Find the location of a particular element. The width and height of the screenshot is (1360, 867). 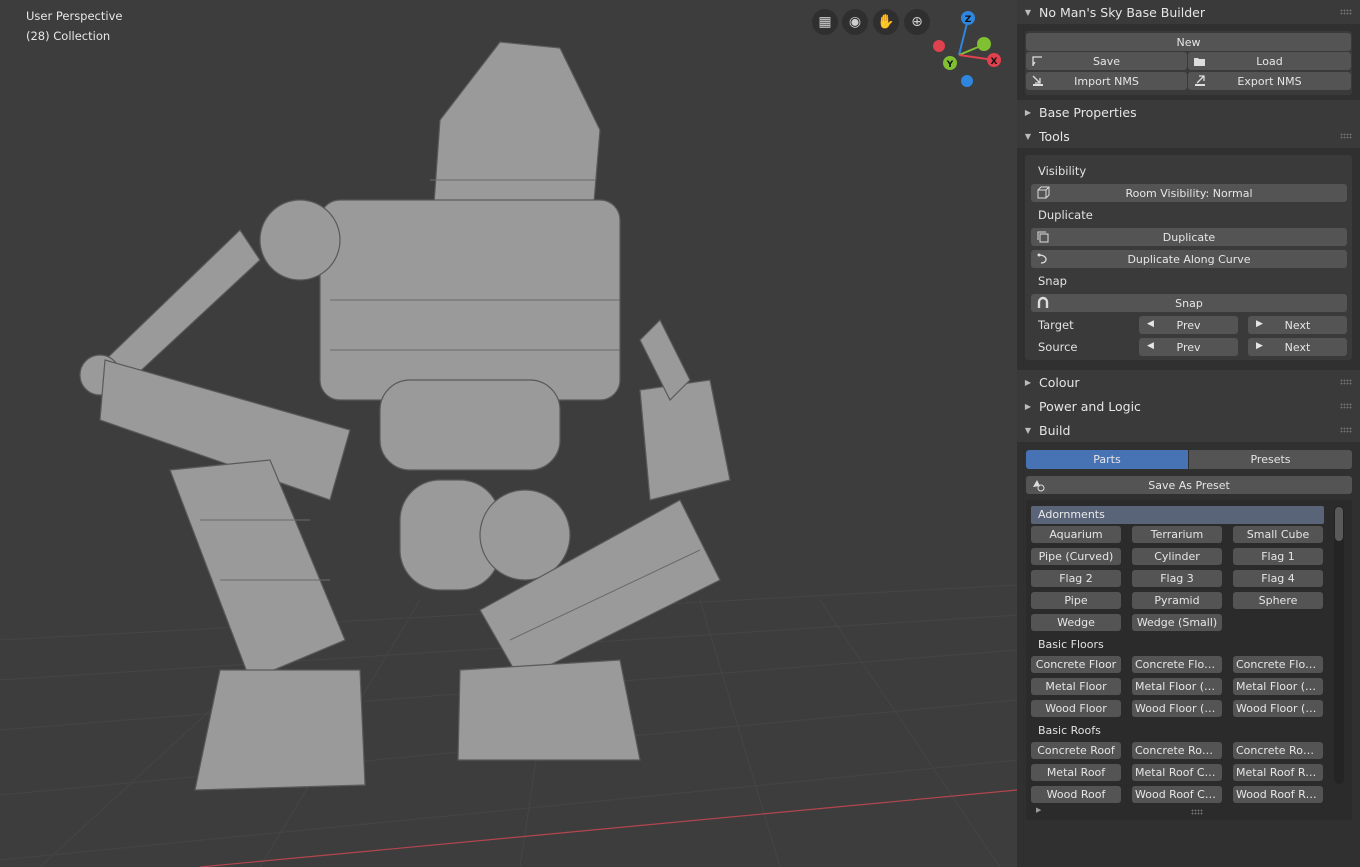

part-label: Wood Floor (Gla.. is located at coordinates (1279, 708).